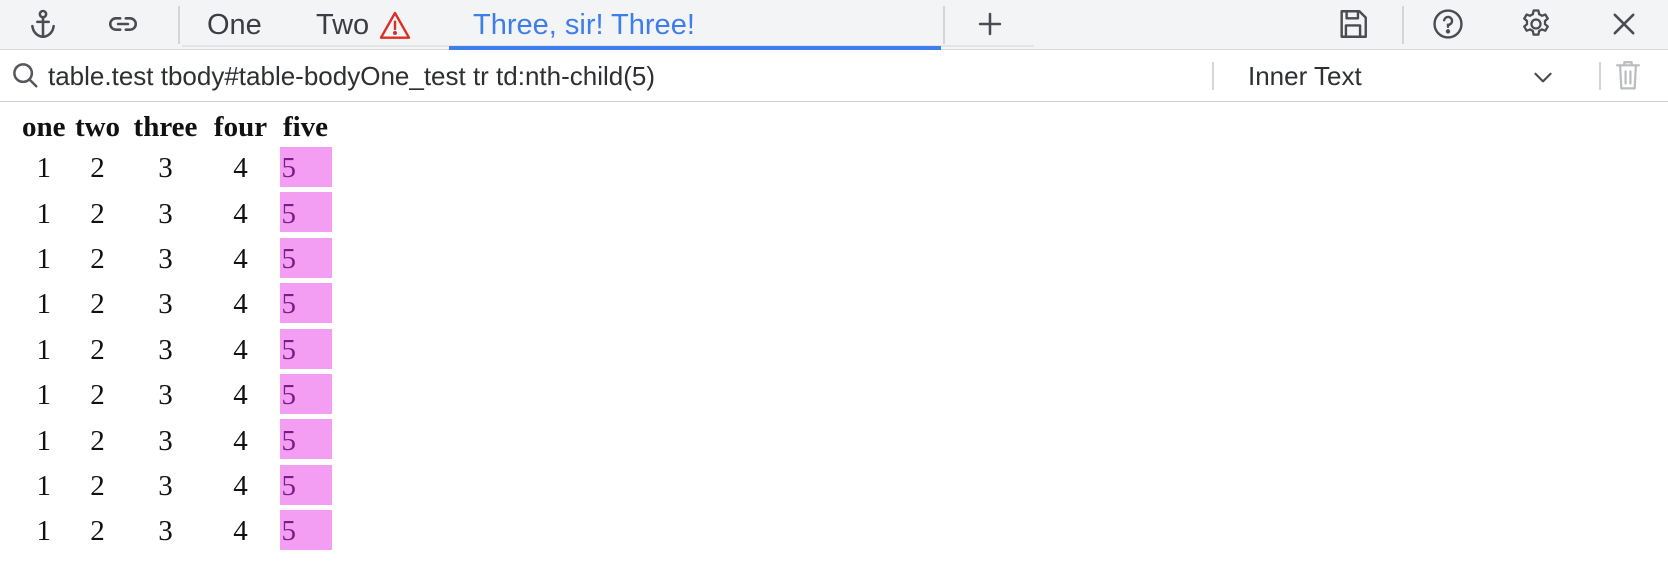 The image size is (1668, 566). Describe the element at coordinates (97, 126) in the screenshot. I see `column-header-two: two` at that location.